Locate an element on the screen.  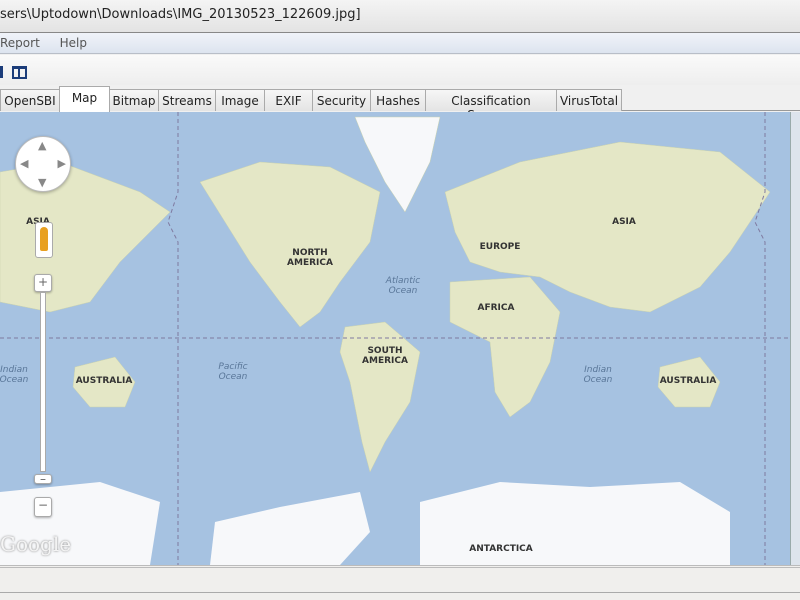
label-atlantic-ocean: Atlantic Ocean is located at coordinates (403, 286).